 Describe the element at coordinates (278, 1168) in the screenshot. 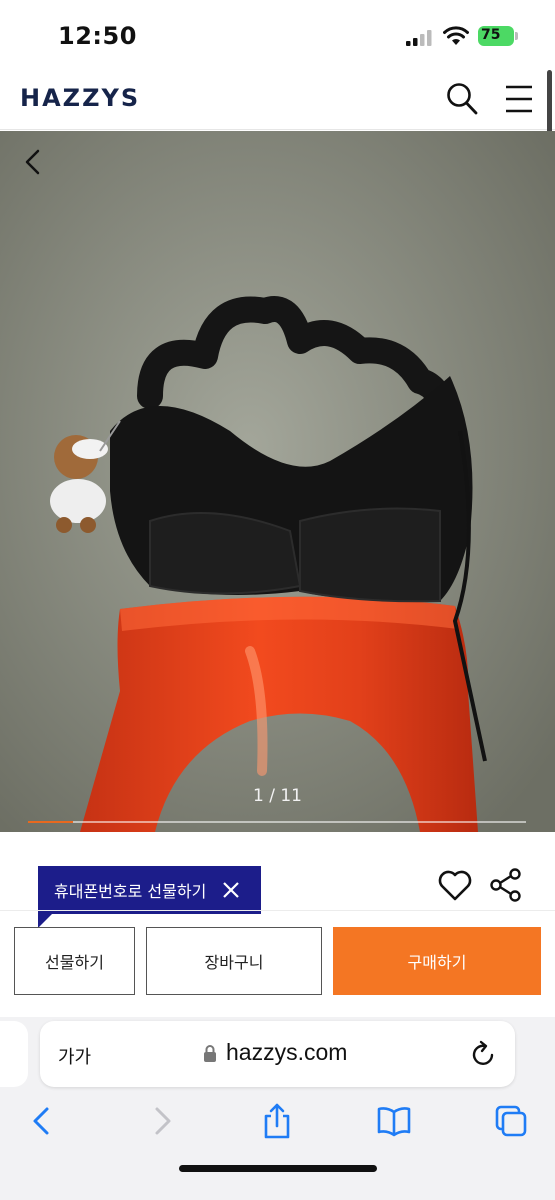

I see `home-indicator` at that location.